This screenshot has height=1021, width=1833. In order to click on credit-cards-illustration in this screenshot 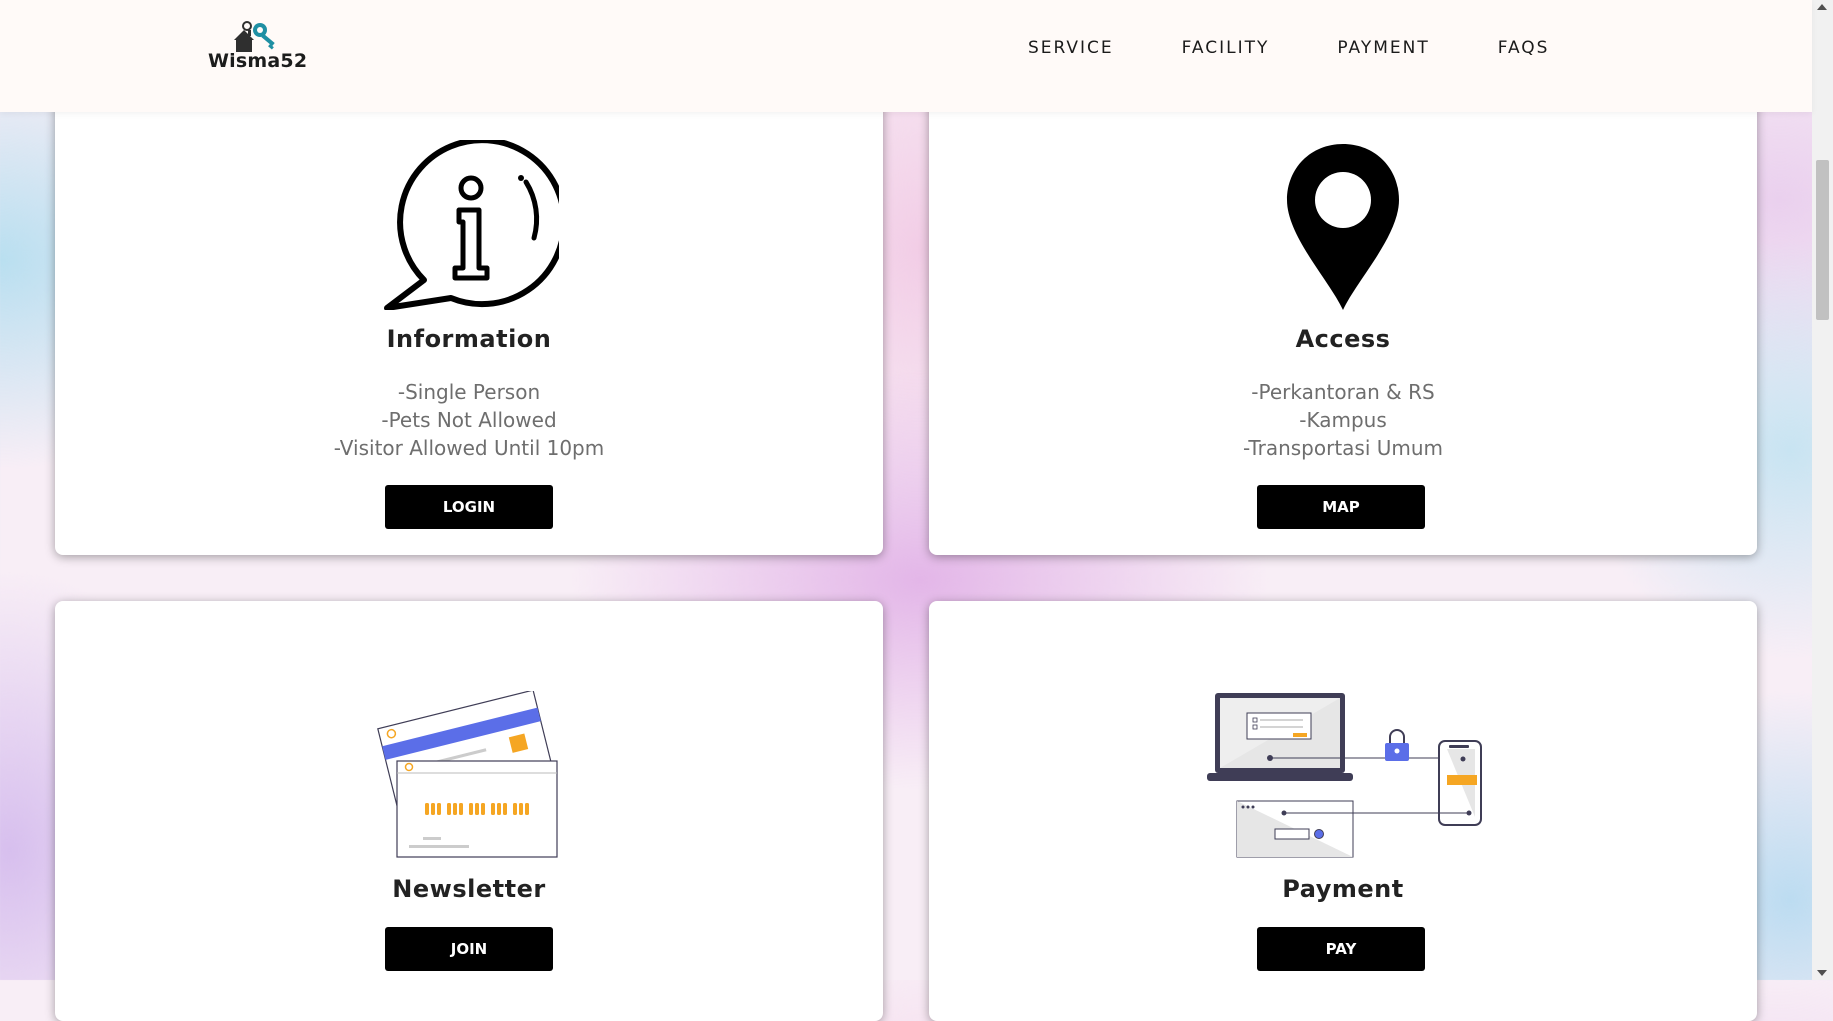, I will do `click(467, 774)`.